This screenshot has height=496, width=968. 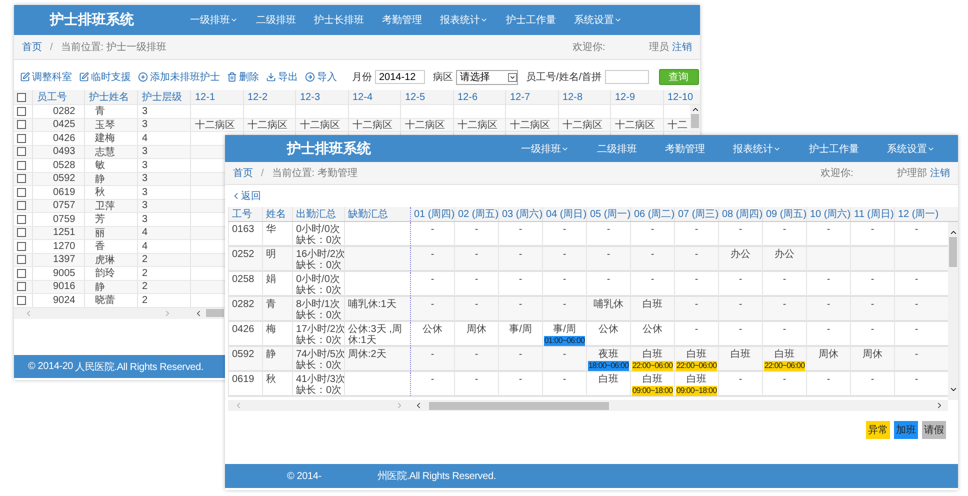 What do you see at coordinates (828, 214) in the screenshot?
I see `column-header: 10 (周六)` at bounding box center [828, 214].